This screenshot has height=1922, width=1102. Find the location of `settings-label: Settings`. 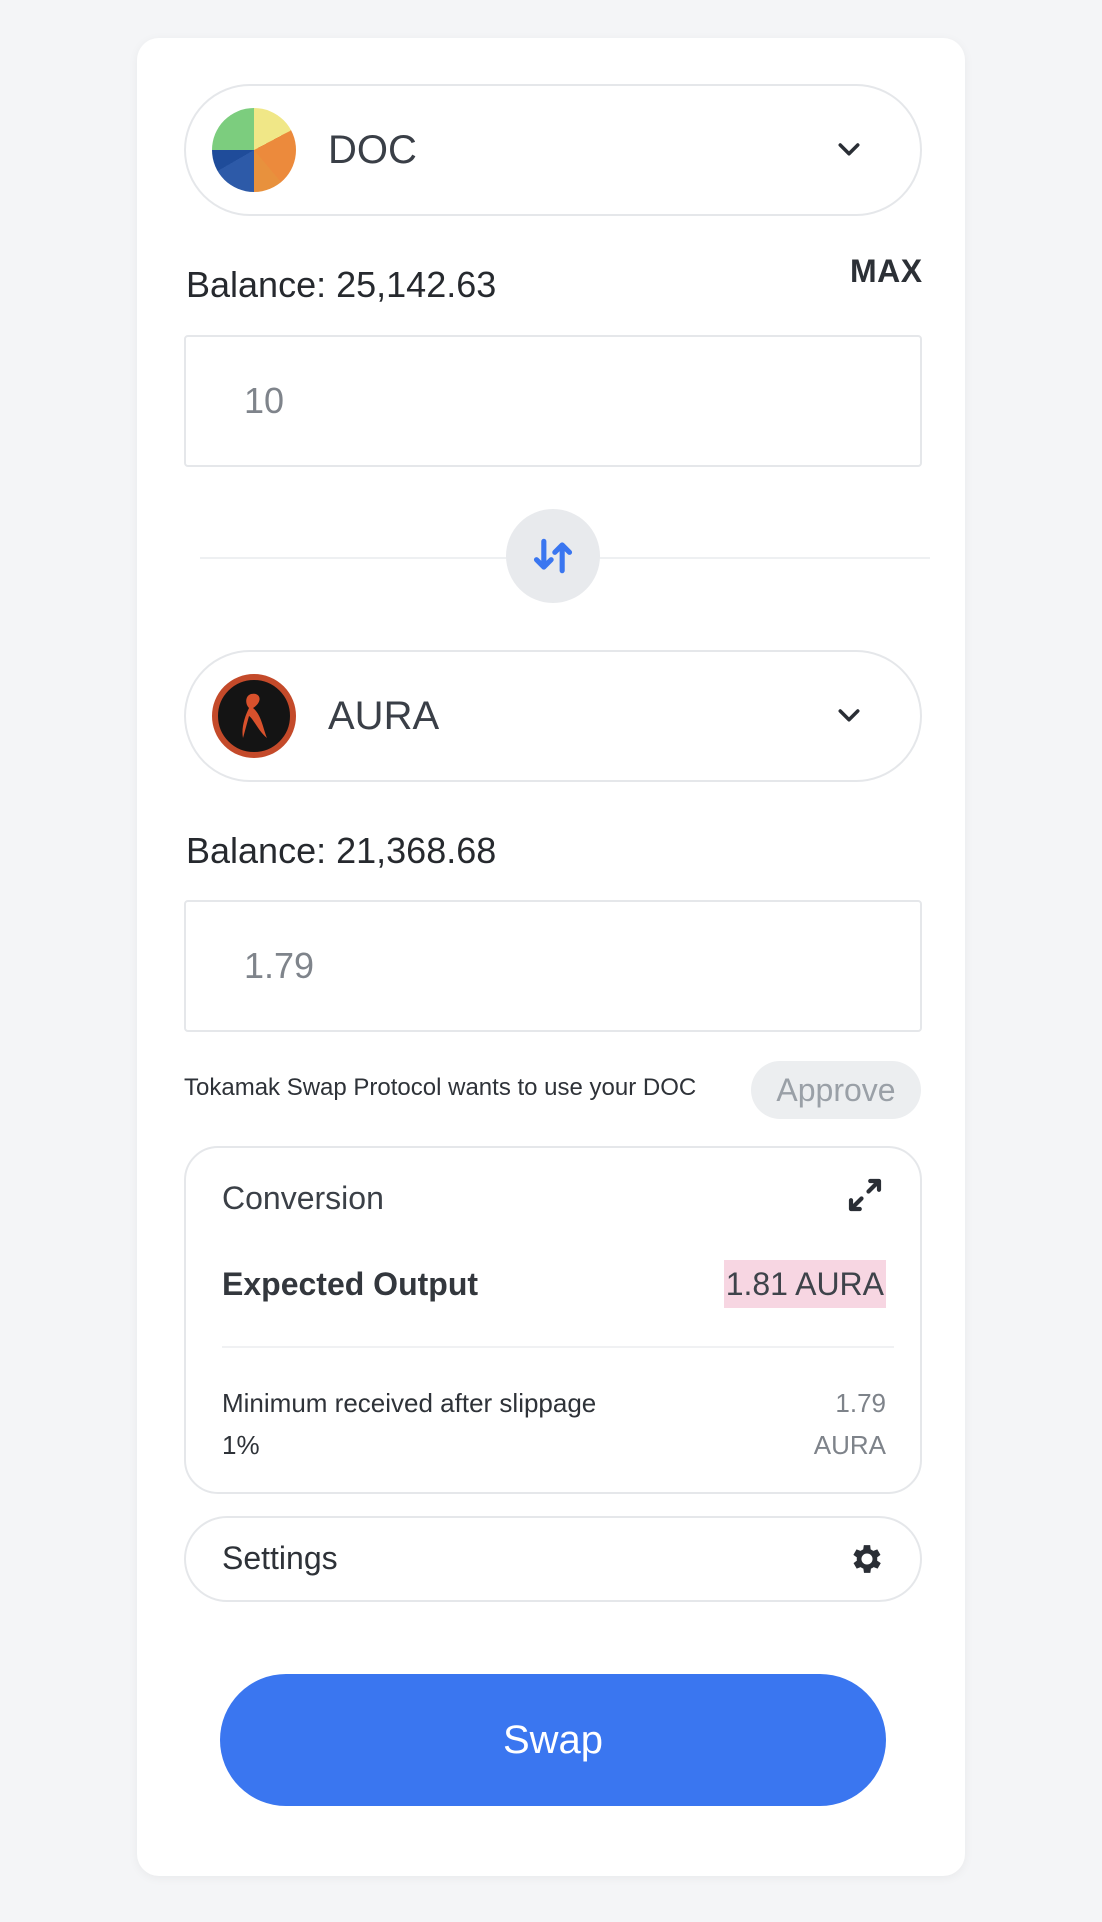

settings-label: Settings is located at coordinates (280, 1558).